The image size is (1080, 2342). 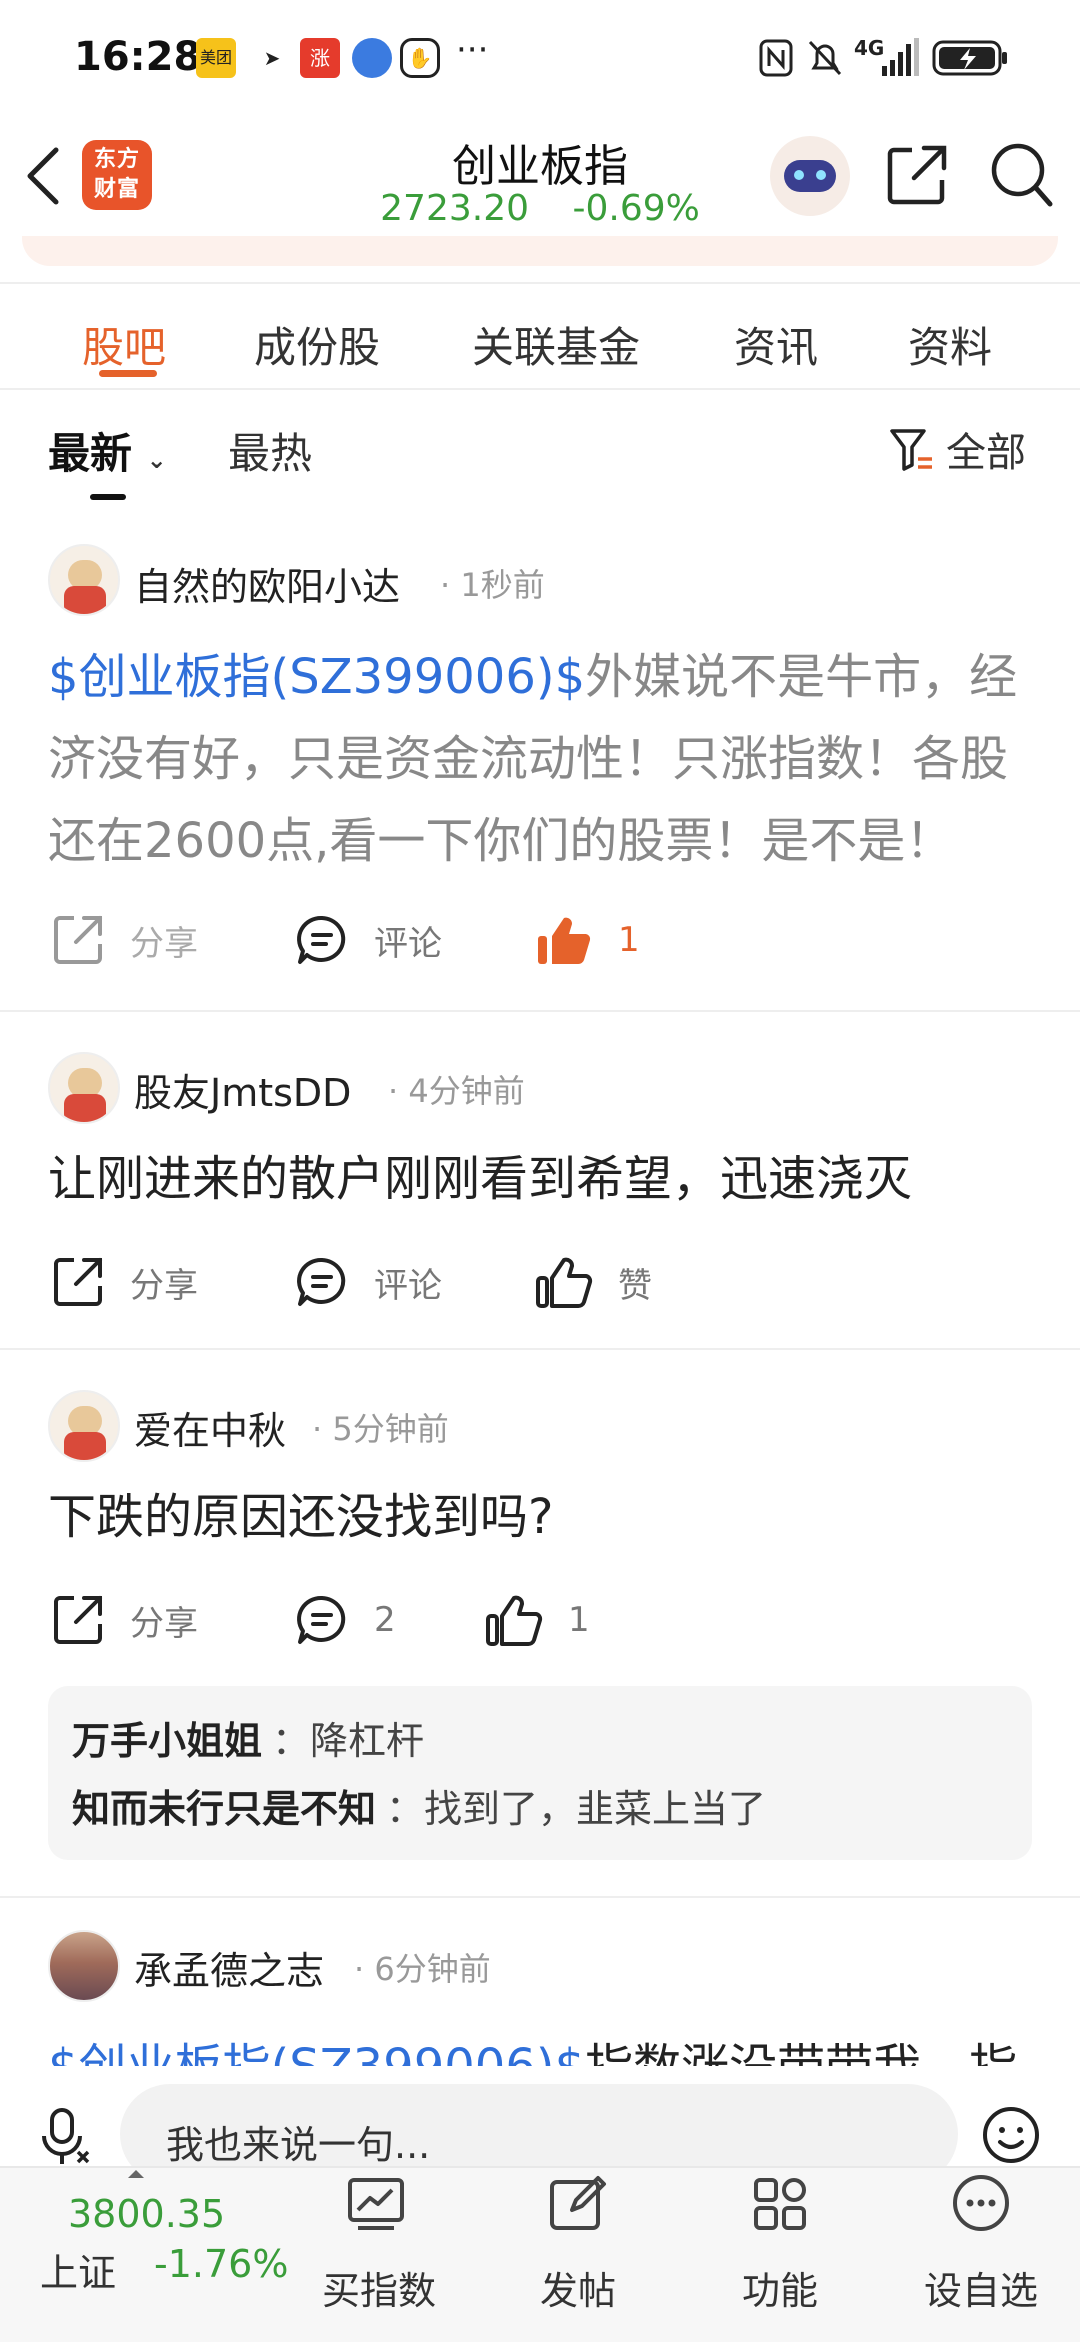 What do you see at coordinates (124, 344) in the screenshot?
I see `tab-guba: 股吧` at bounding box center [124, 344].